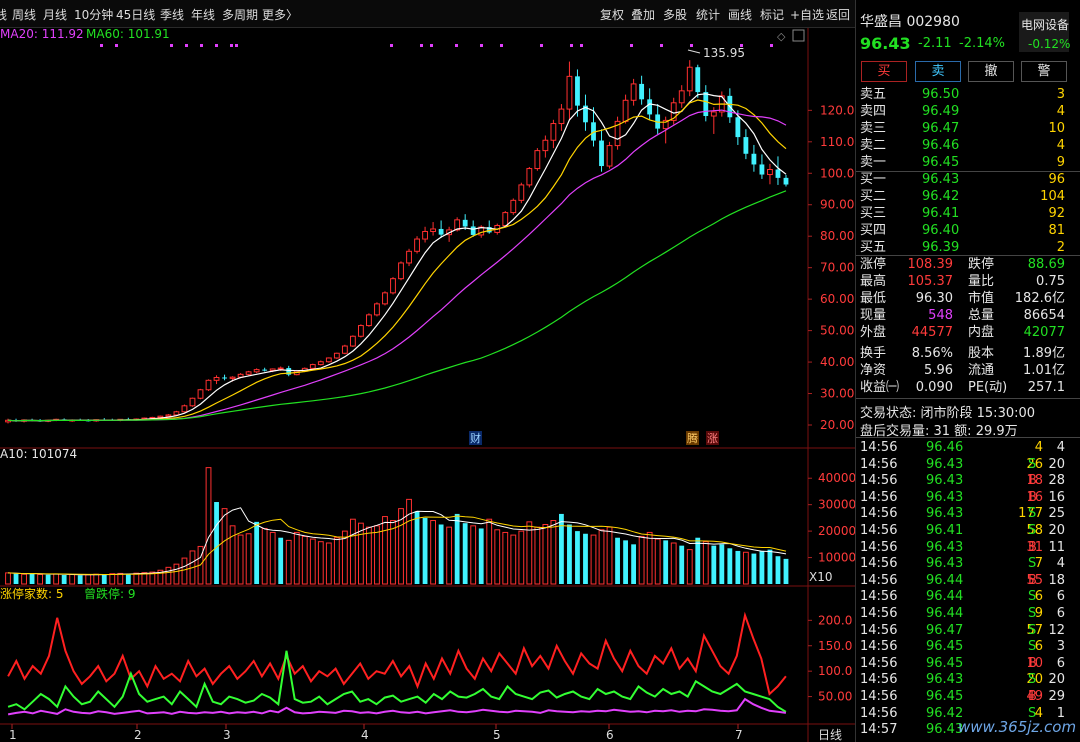 Image resolution: width=1080 pixels, height=742 pixels. I want to click on ticks-separator, so click(968, 437).